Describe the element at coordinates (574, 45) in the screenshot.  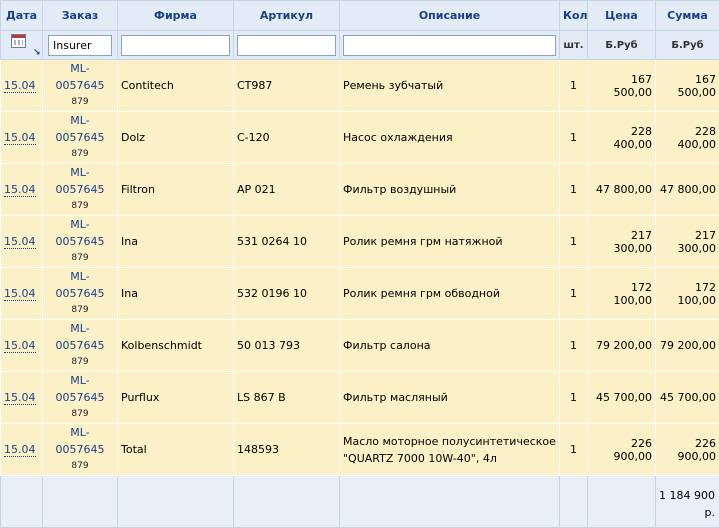
I see `quantity-unit-label: шт.` at that location.